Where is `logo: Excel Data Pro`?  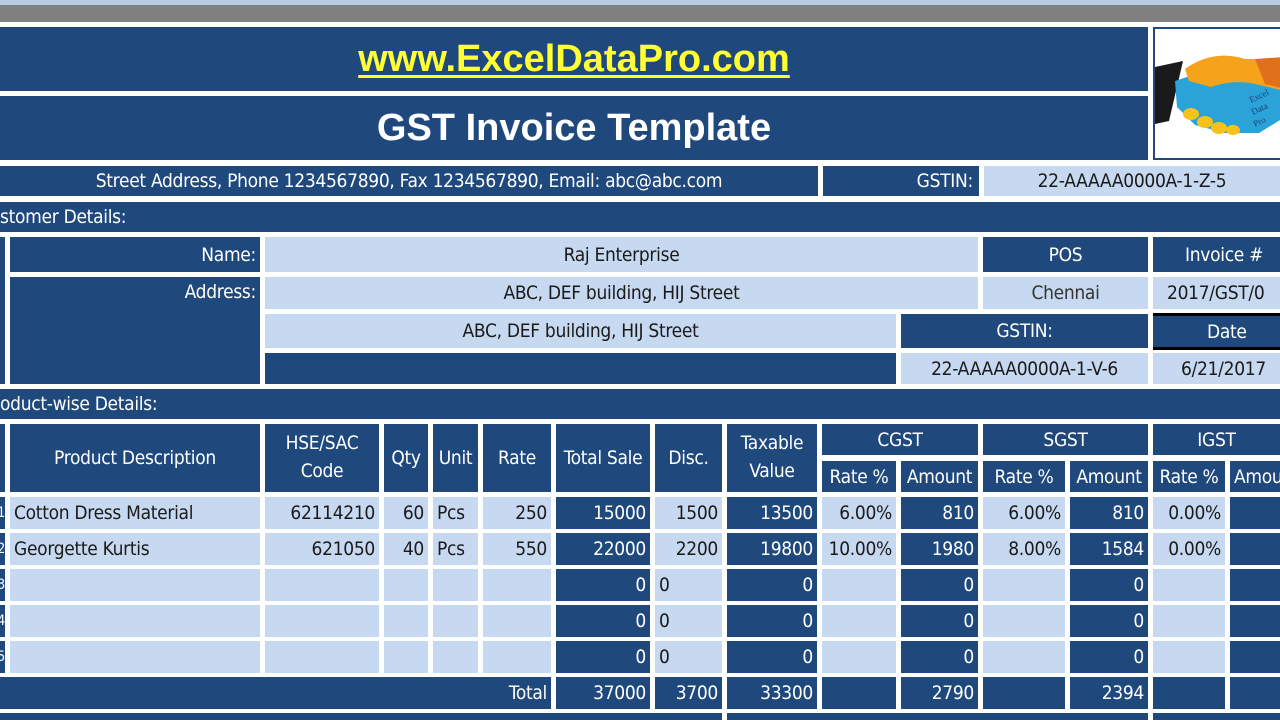 logo: Excel Data Pro is located at coordinates (1216, 93).